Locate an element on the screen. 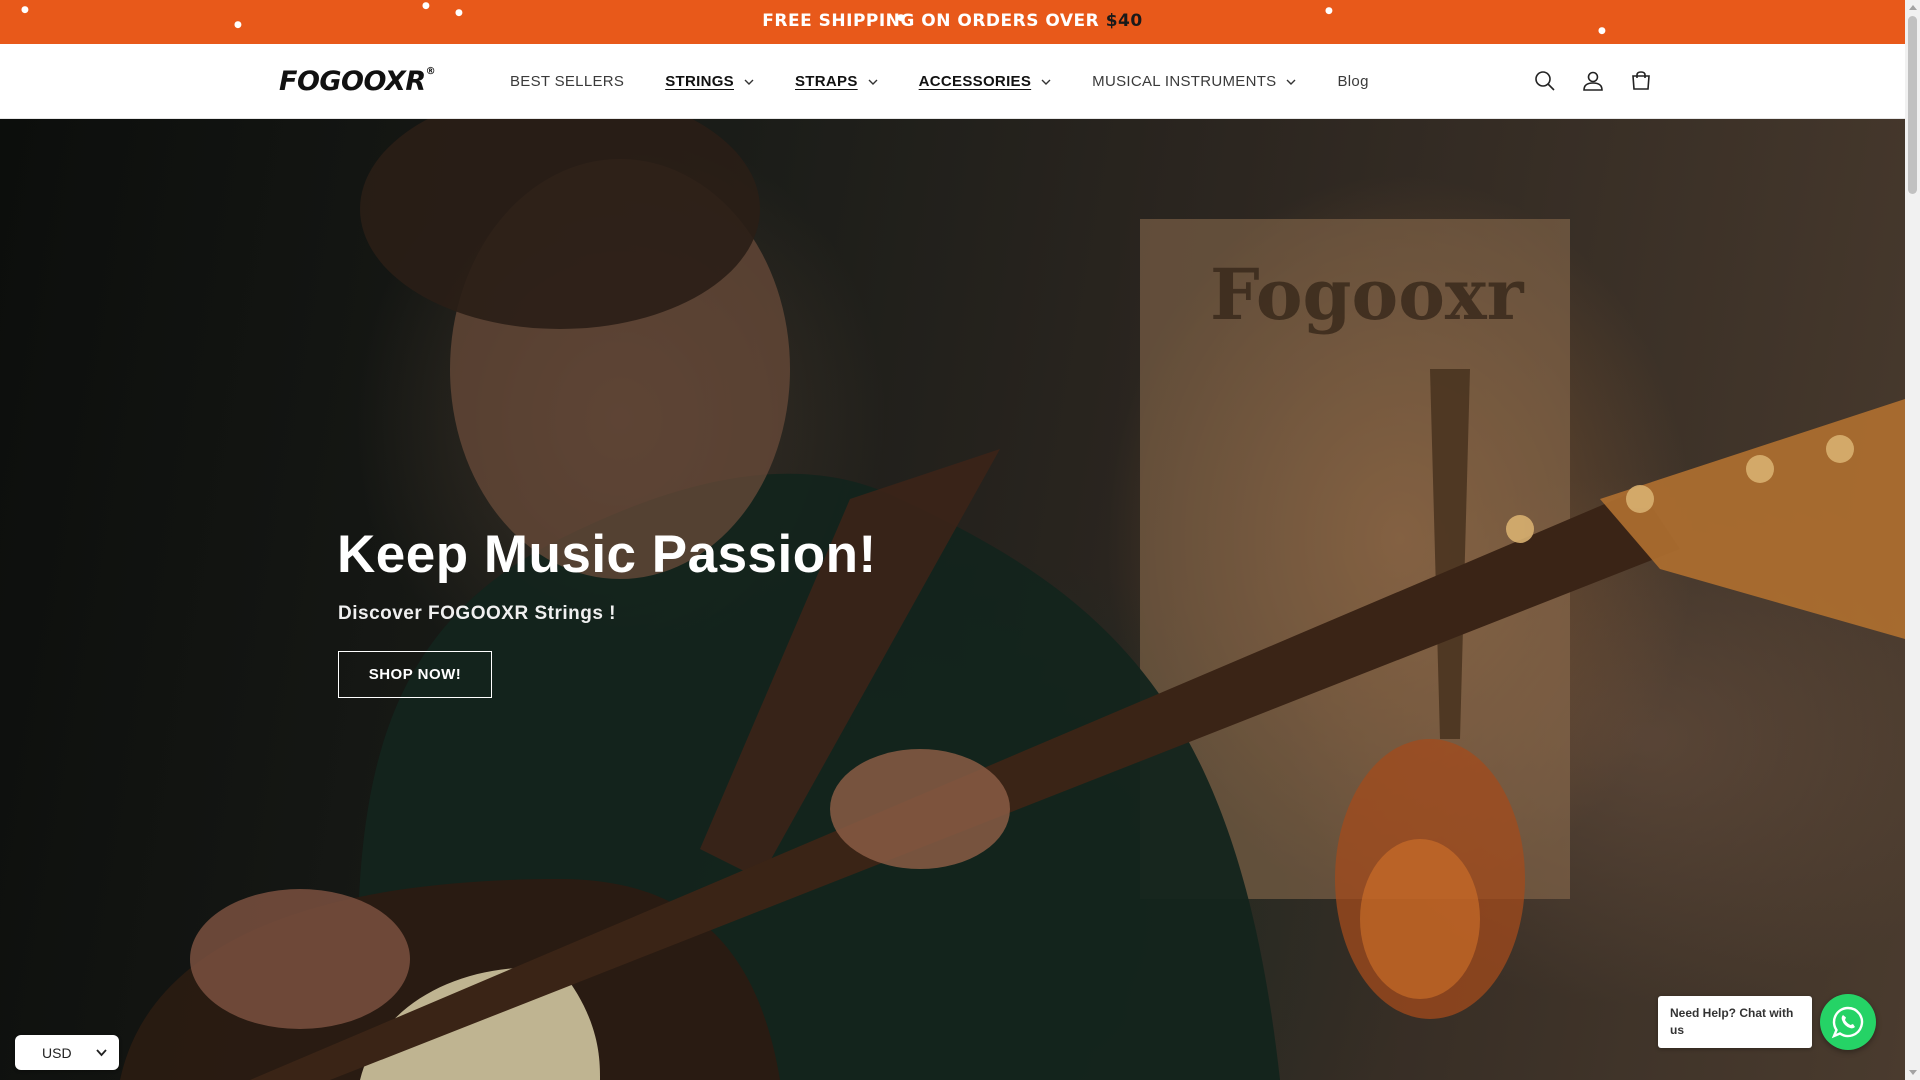 This screenshot has width=1920, height=1080. scrollbar-thumb is located at coordinates (1912, 105).